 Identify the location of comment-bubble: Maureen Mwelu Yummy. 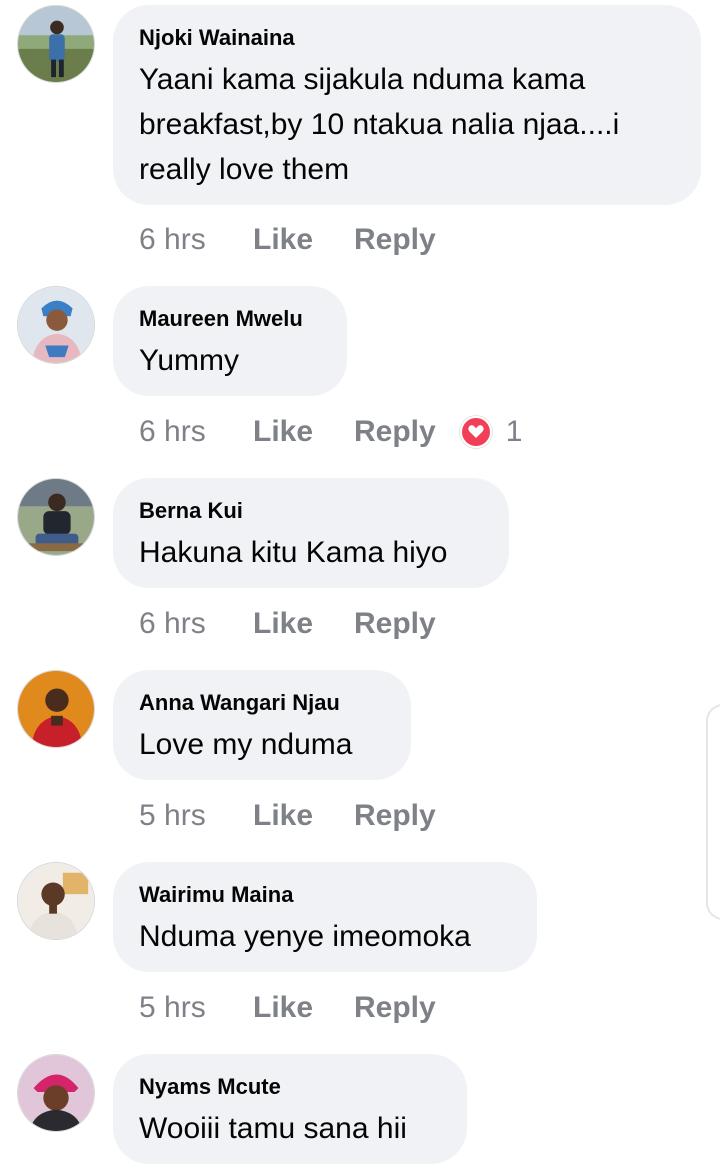
(230, 341).